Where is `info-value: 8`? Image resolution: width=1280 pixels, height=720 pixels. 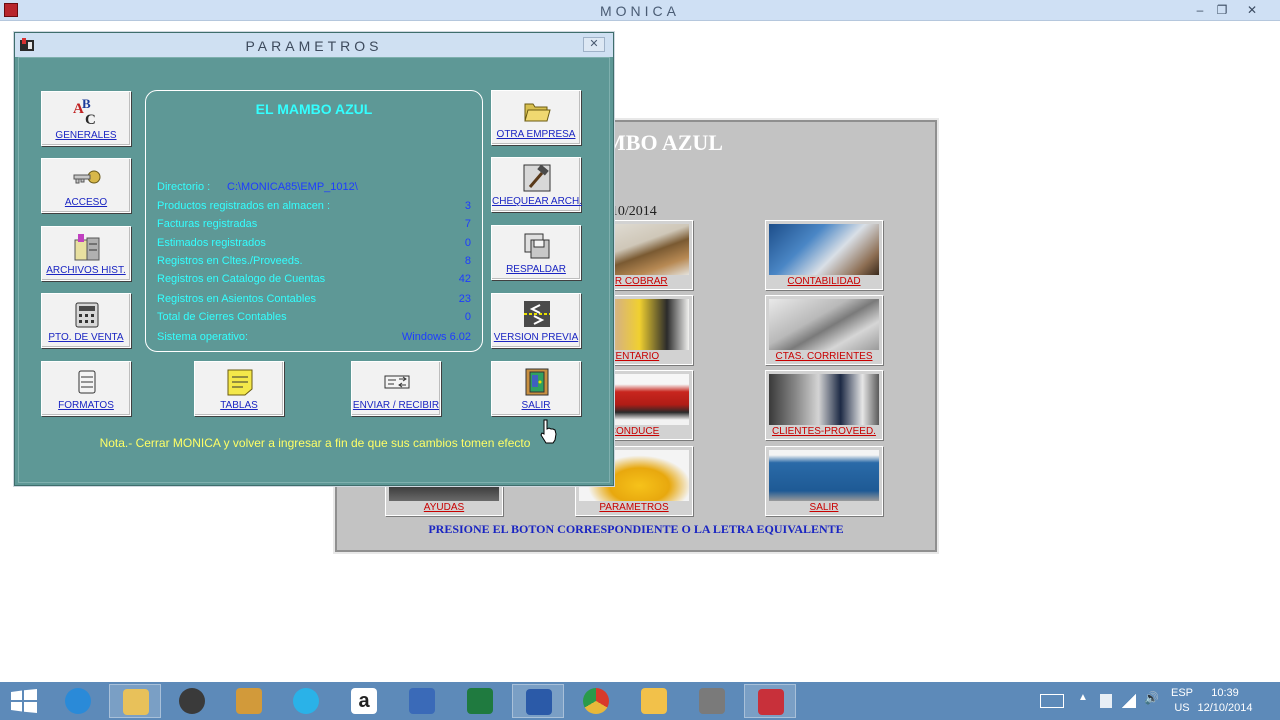
info-value: 8 is located at coordinates (467, 261).